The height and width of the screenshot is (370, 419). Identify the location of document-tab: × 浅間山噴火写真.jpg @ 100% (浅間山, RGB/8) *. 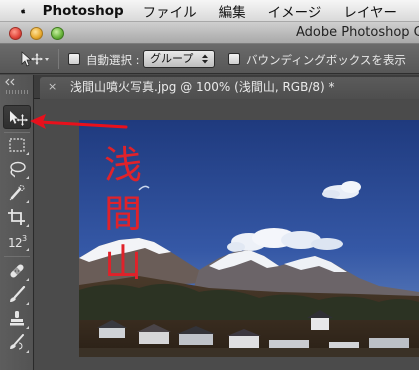
(229, 88).